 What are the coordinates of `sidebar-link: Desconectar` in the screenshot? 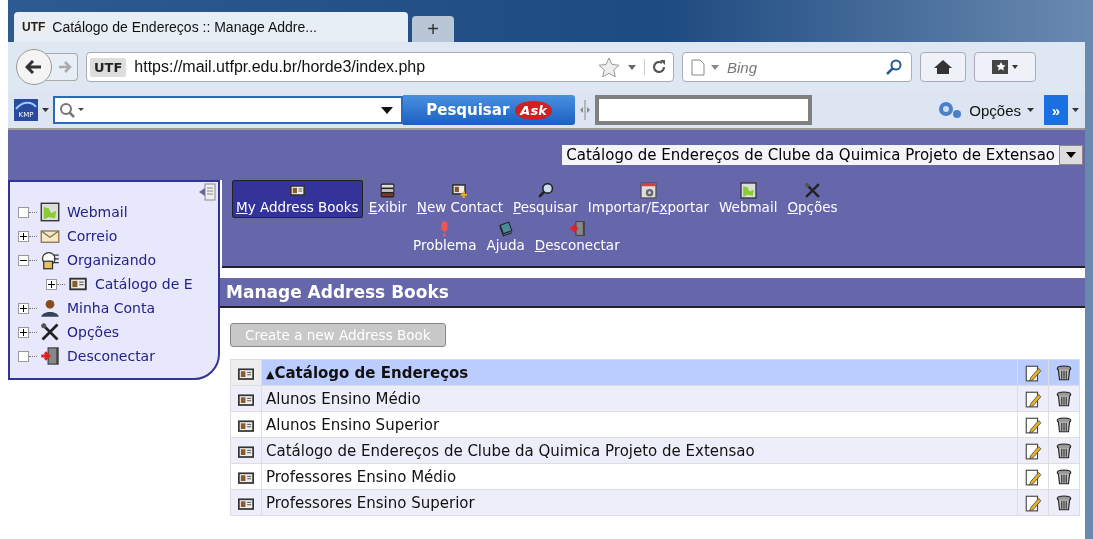 It's located at (111, 356).